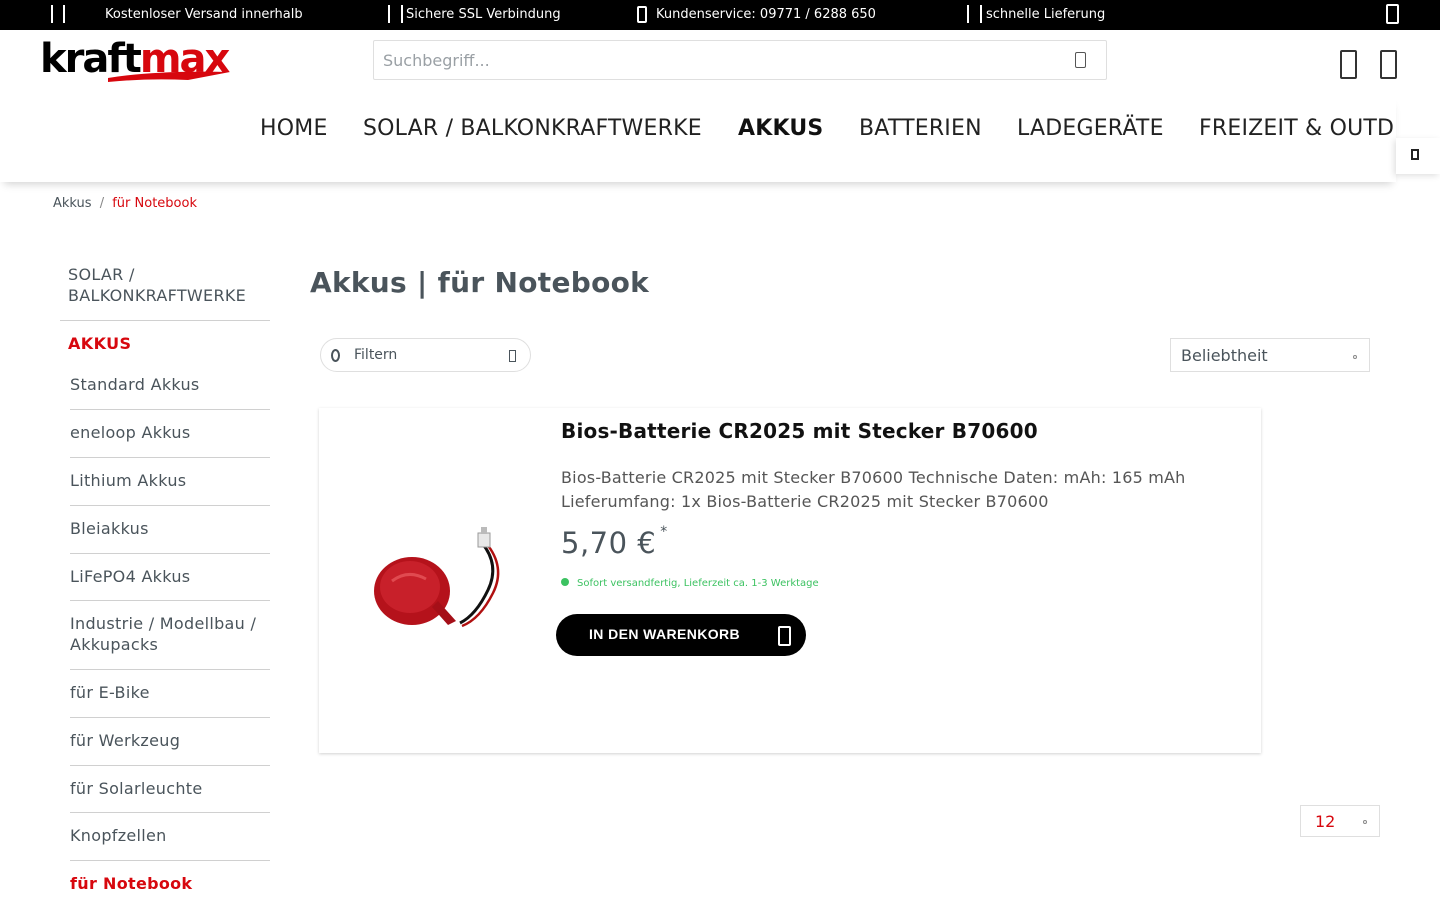 This screenshot has width=1440, height=900. What do you see at coordinates (170, 634) in the screenshot?
I see `sidebar-item-industrie: Industrie / Modellbau / Akkupacks` at bounding box center [170, 634].